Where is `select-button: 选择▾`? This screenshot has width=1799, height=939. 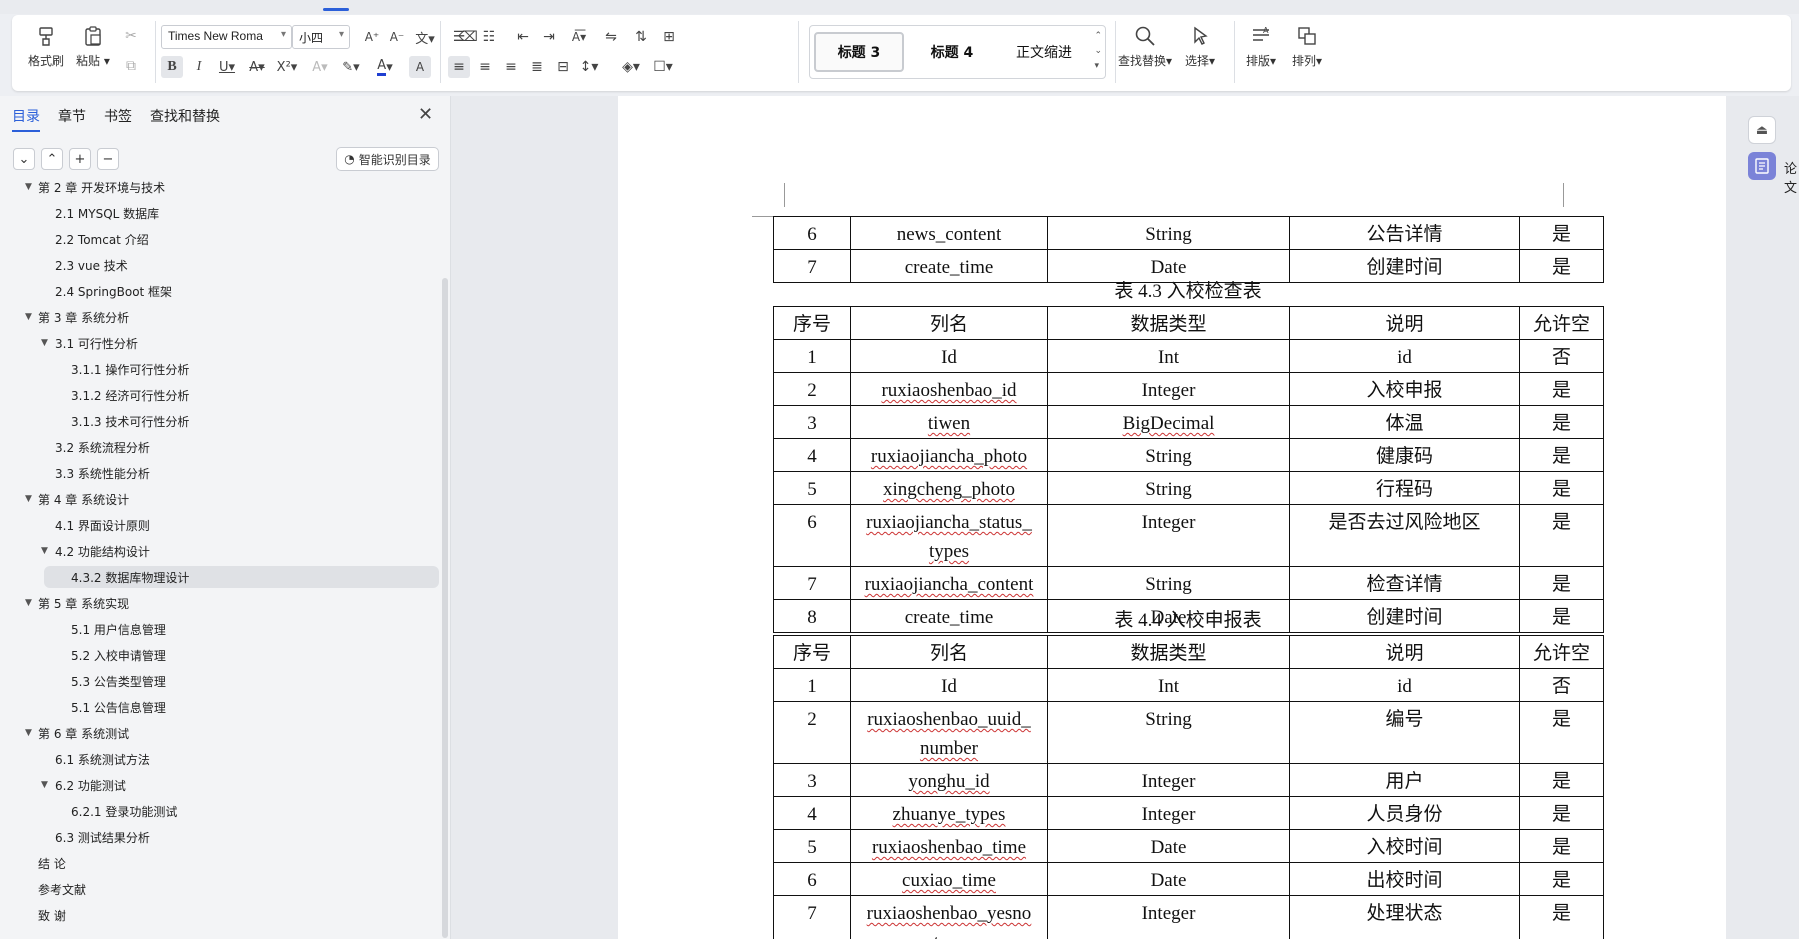 select-button: 选择▾ is located at coordinates (1200, 46).